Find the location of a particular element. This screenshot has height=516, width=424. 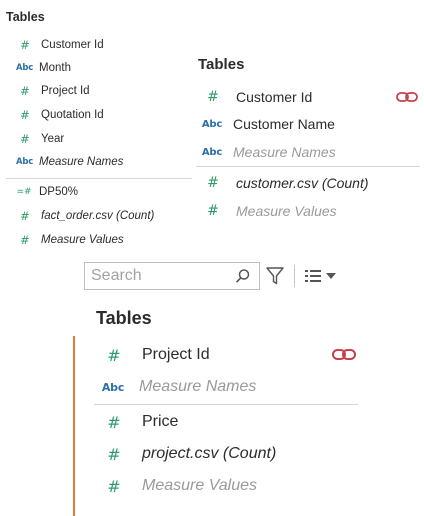

field-dp50: =# DP50% is located at coordinates (47, 192).